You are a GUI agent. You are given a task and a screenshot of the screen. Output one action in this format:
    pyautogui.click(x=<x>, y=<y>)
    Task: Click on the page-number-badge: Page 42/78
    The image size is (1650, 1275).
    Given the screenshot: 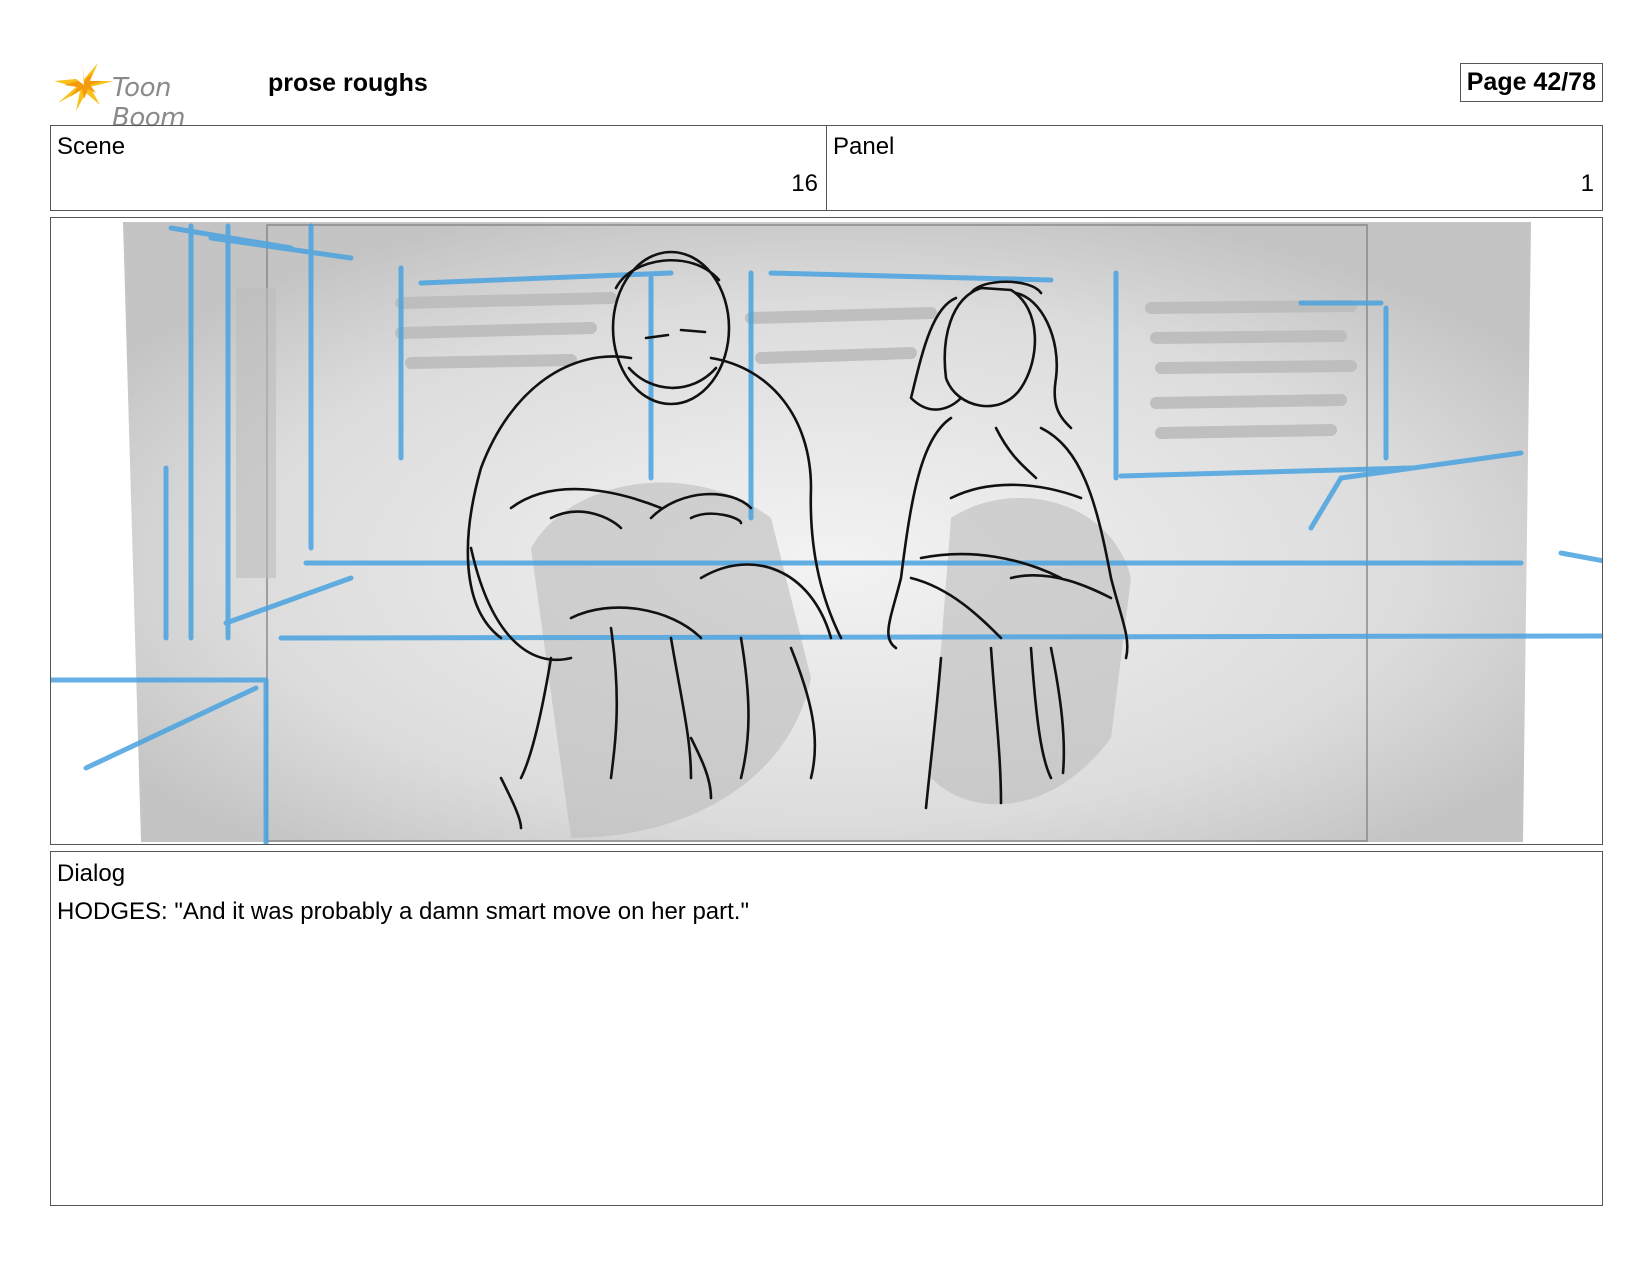 What is the action you would take?
    pyautogui.click(x=1531, y=82)
    